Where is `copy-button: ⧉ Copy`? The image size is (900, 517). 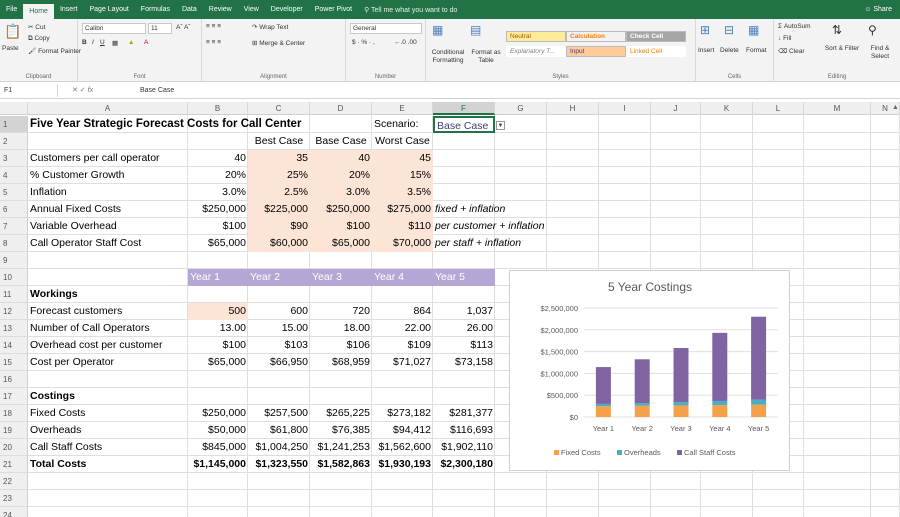 copy-button: ⧉ Copy is located at coordinates (39, 39).